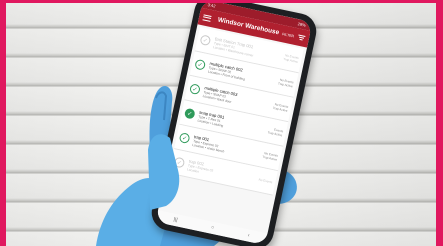 The width and height of the screenshot is (443, 246). I want to click on frame-border-left, so click(3, 123).